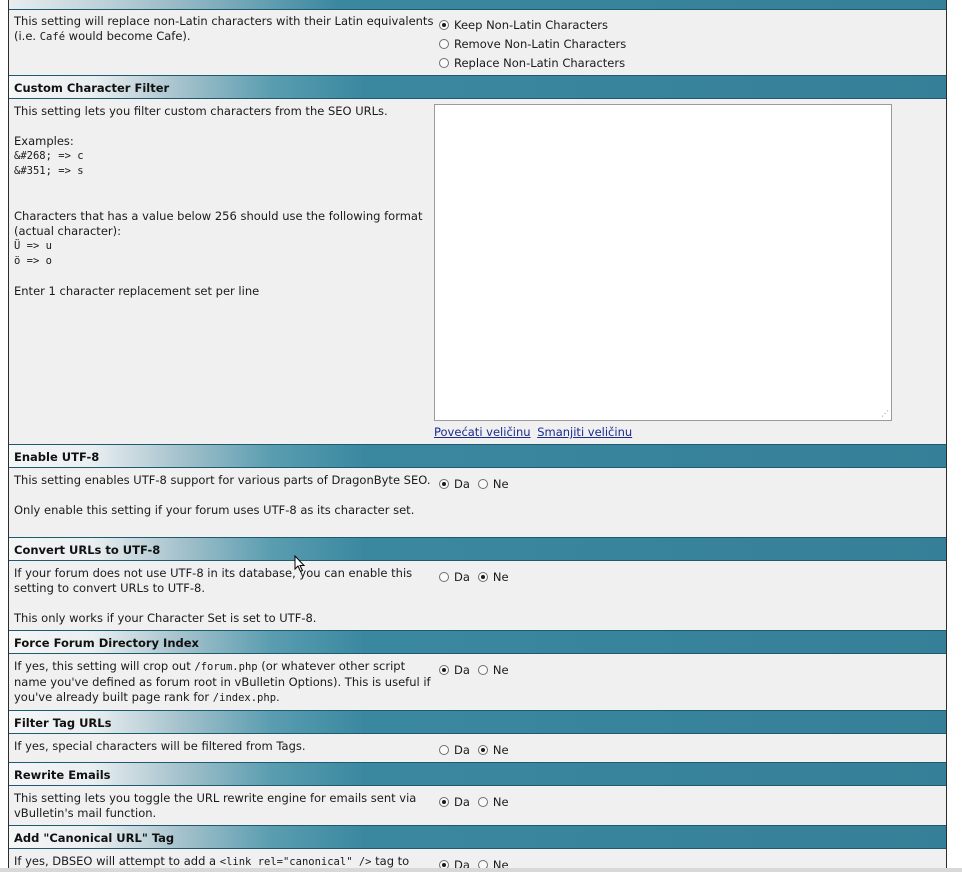 Image resolution: width=962 pixels, height=874 pixels. I want to click on radio-rewrite-emails-yes: Da, so click(454, 801).